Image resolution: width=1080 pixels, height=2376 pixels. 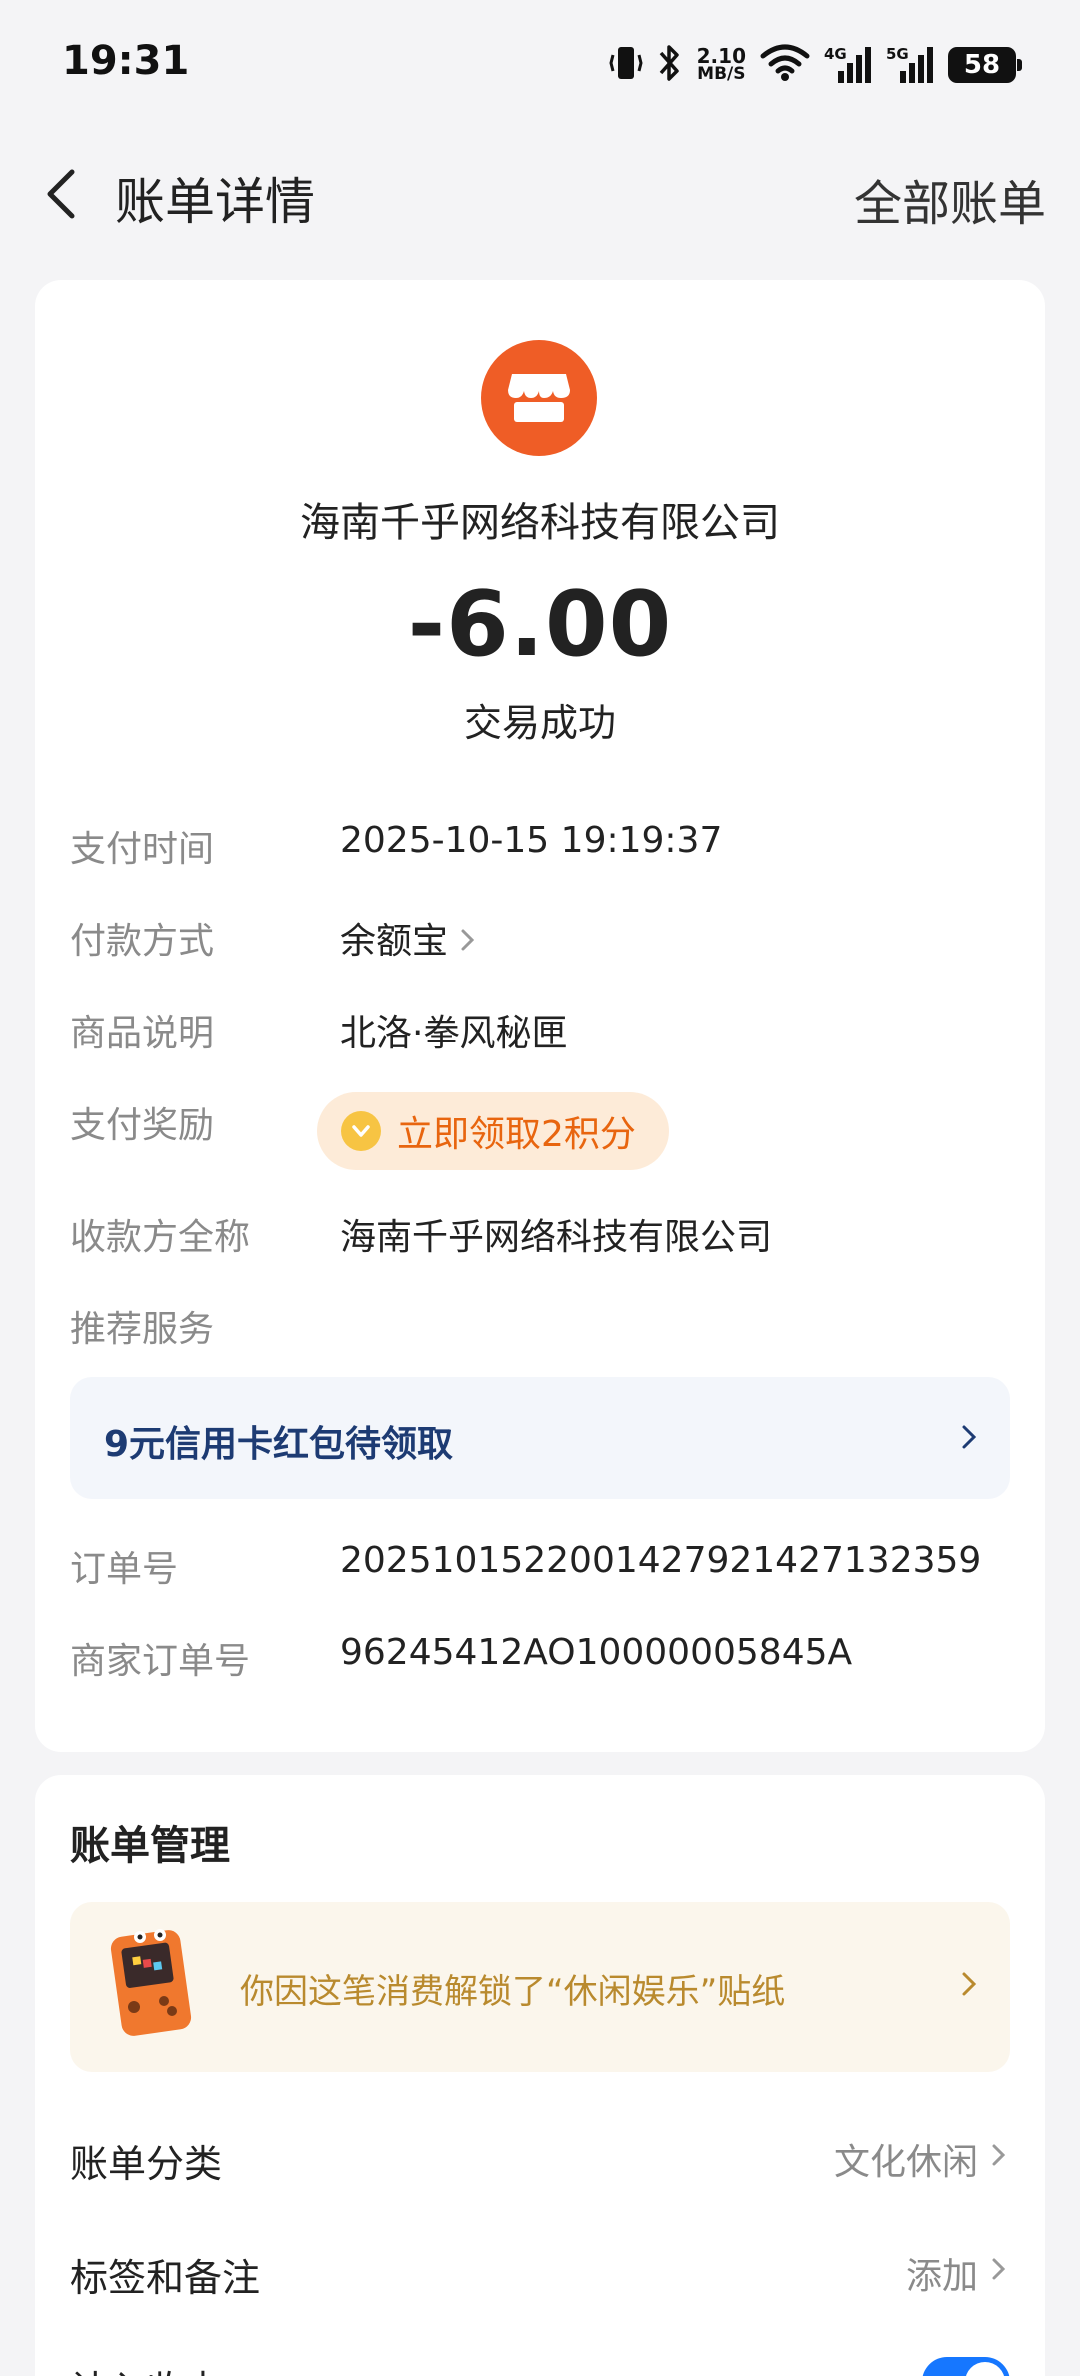 What do you see at coordinates (848, 65) in the screenshot?
I see `signal-4g-icon: 4G` at bounding box center [848, 65].